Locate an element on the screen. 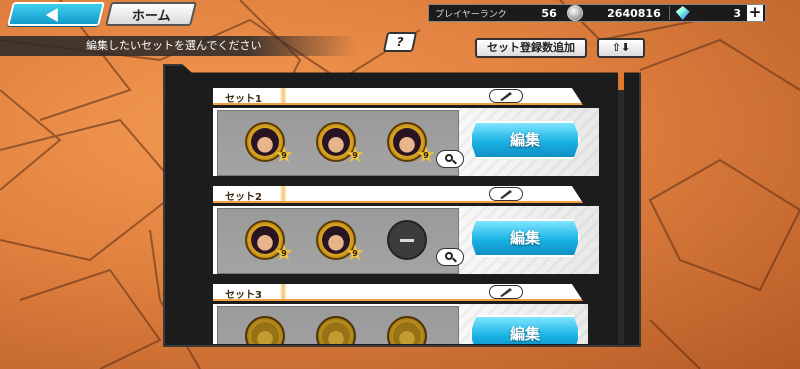 The height and width of the screenshot is (369, 800). scrollbar-thumb is located at coordinates (621, 81).